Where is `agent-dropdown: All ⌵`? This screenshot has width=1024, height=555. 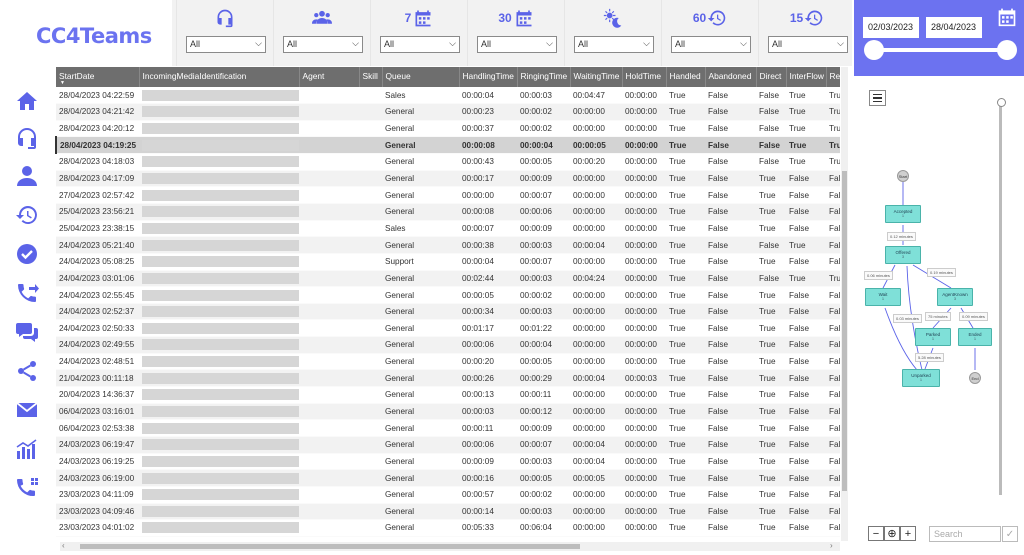
agent-dropdown: All ⌵ is located at coordinates (226, 44).